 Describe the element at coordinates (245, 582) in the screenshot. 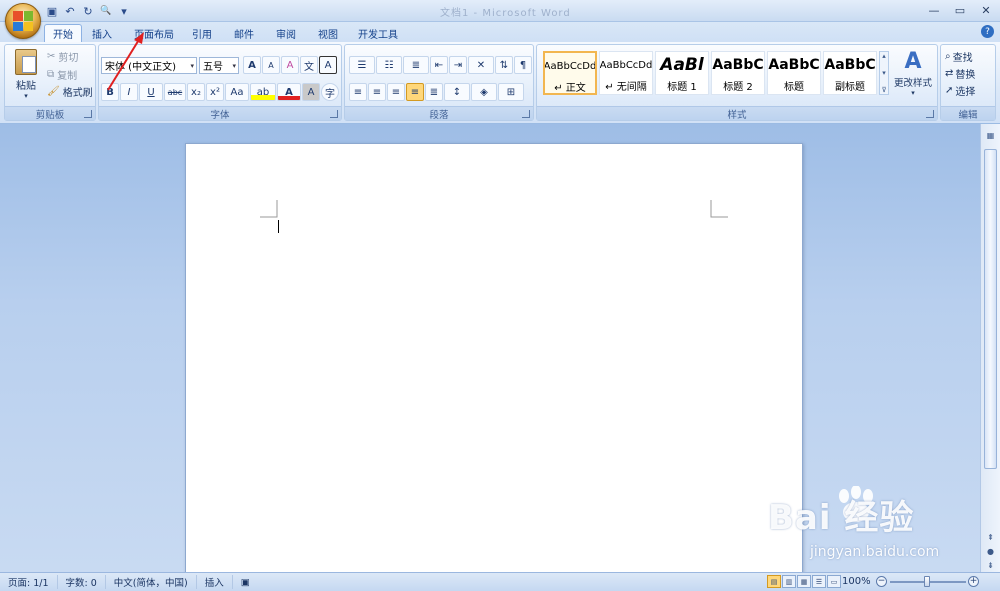

I see `macro-record-icon: ▣` at that location.